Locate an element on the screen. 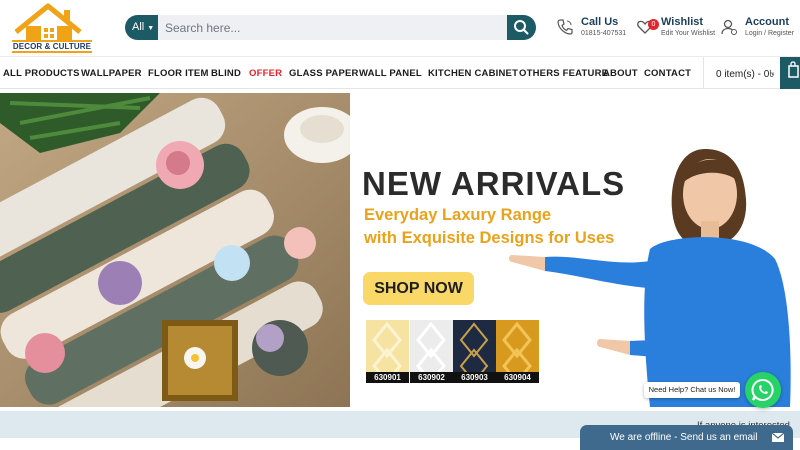 The height and width of the screenshot is (450, 800). swatch-630903: 630903 is located at coordinates (474, 351).